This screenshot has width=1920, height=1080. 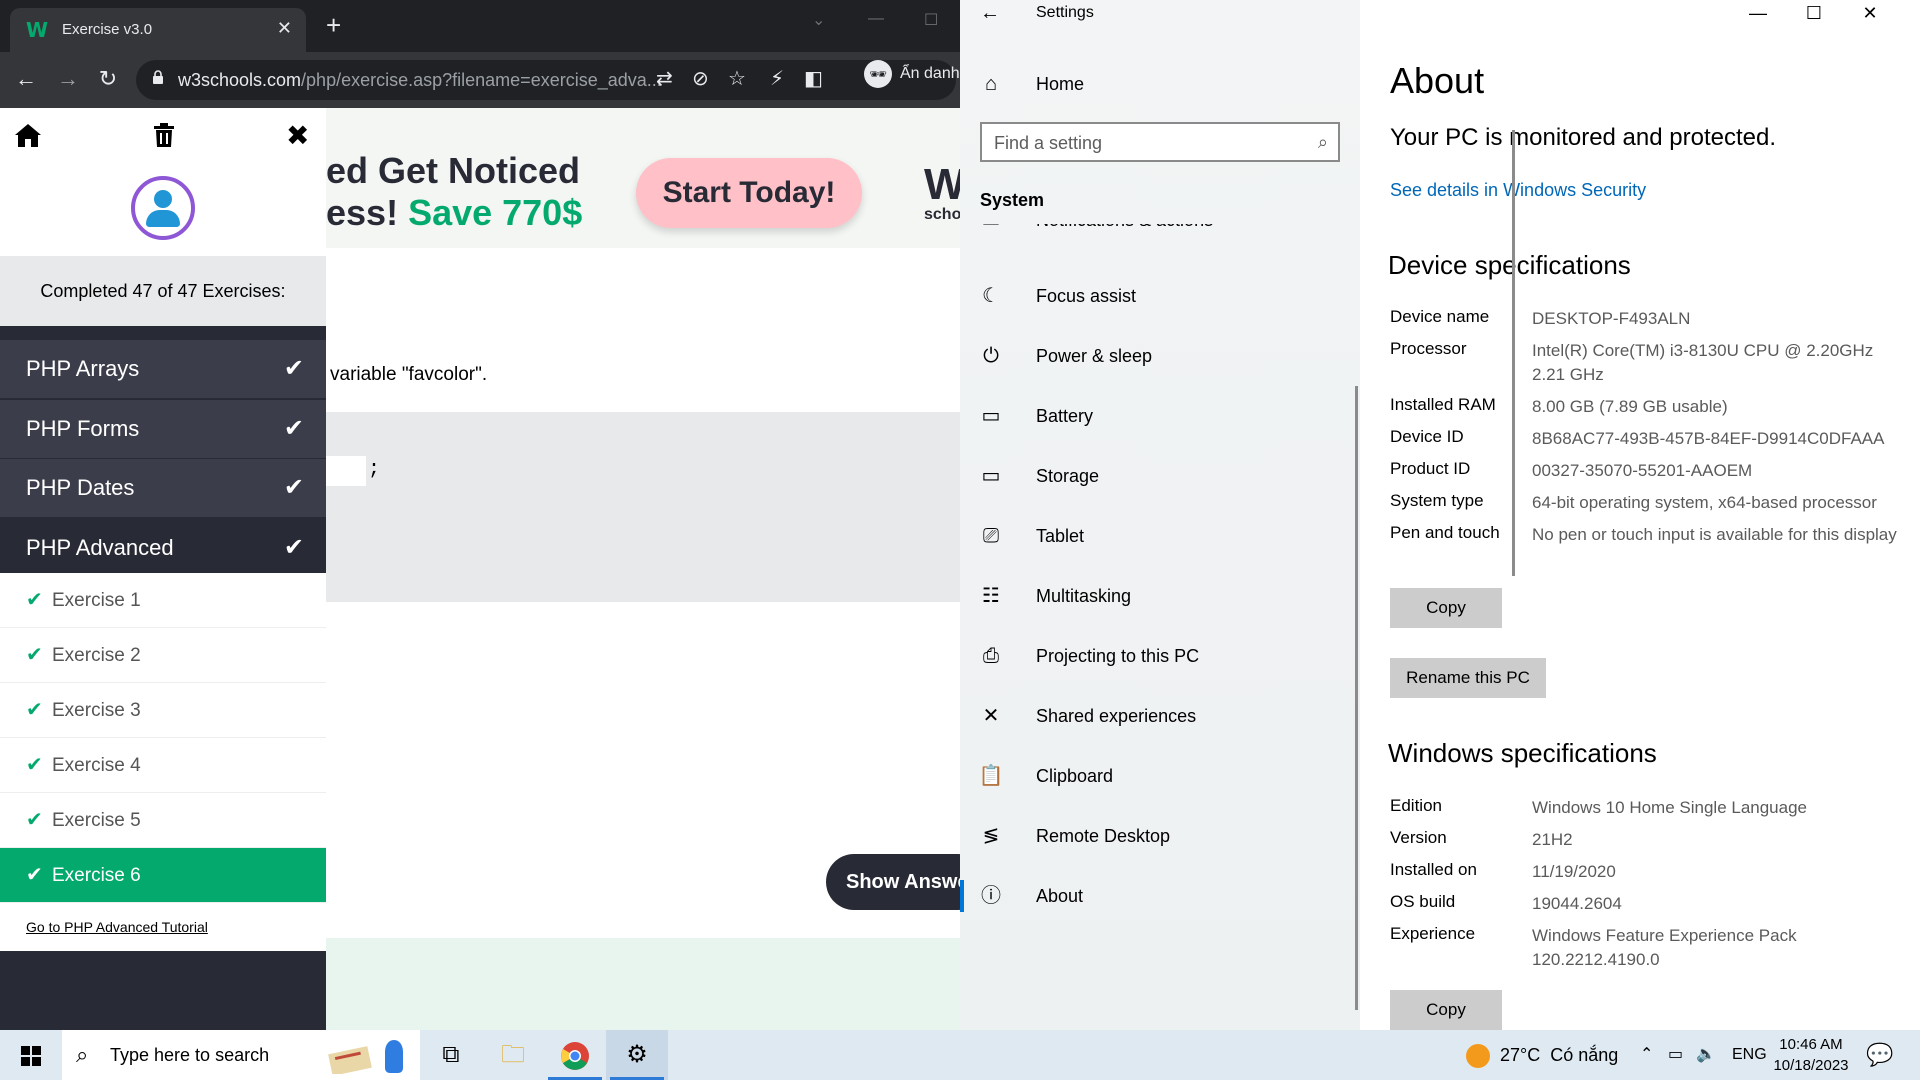 I want to click on start-today-button: Start Today!, so click(x=749, y=193).